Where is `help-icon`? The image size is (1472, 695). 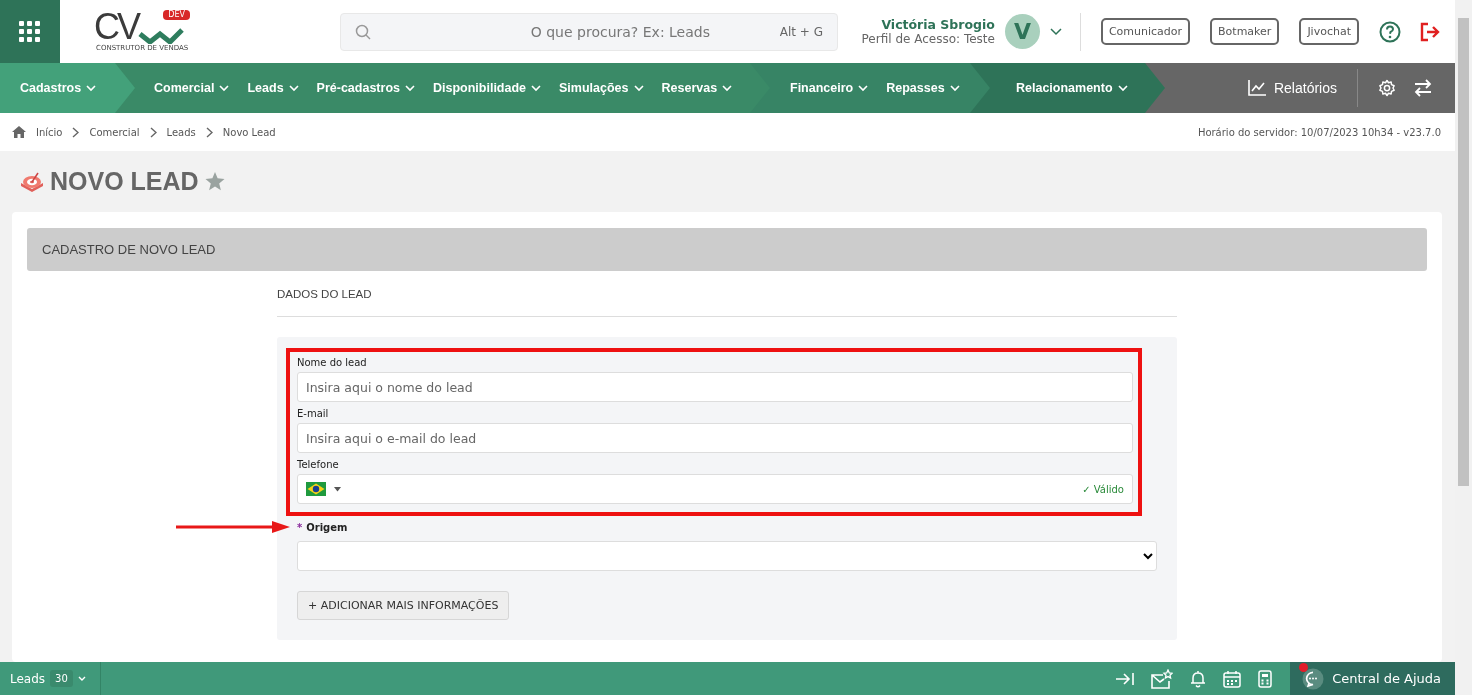 help-icon is located at coordinates (1390, 31).